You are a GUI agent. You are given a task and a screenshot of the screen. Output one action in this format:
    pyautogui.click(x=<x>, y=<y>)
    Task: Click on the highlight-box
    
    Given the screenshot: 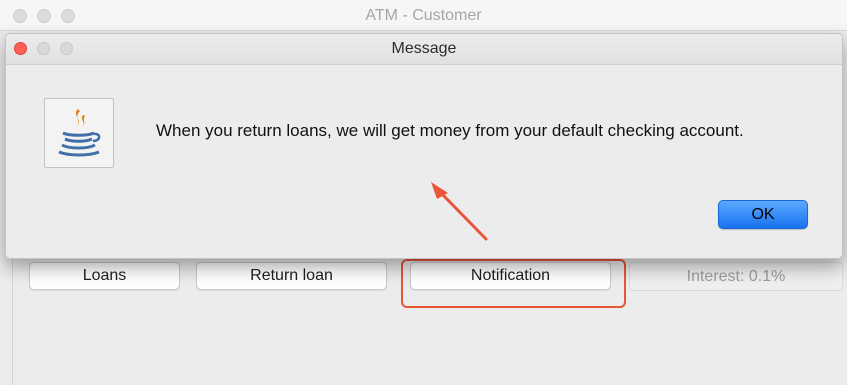 What is the action you would take?
    pyautogui.click(x=513, y=283)
    